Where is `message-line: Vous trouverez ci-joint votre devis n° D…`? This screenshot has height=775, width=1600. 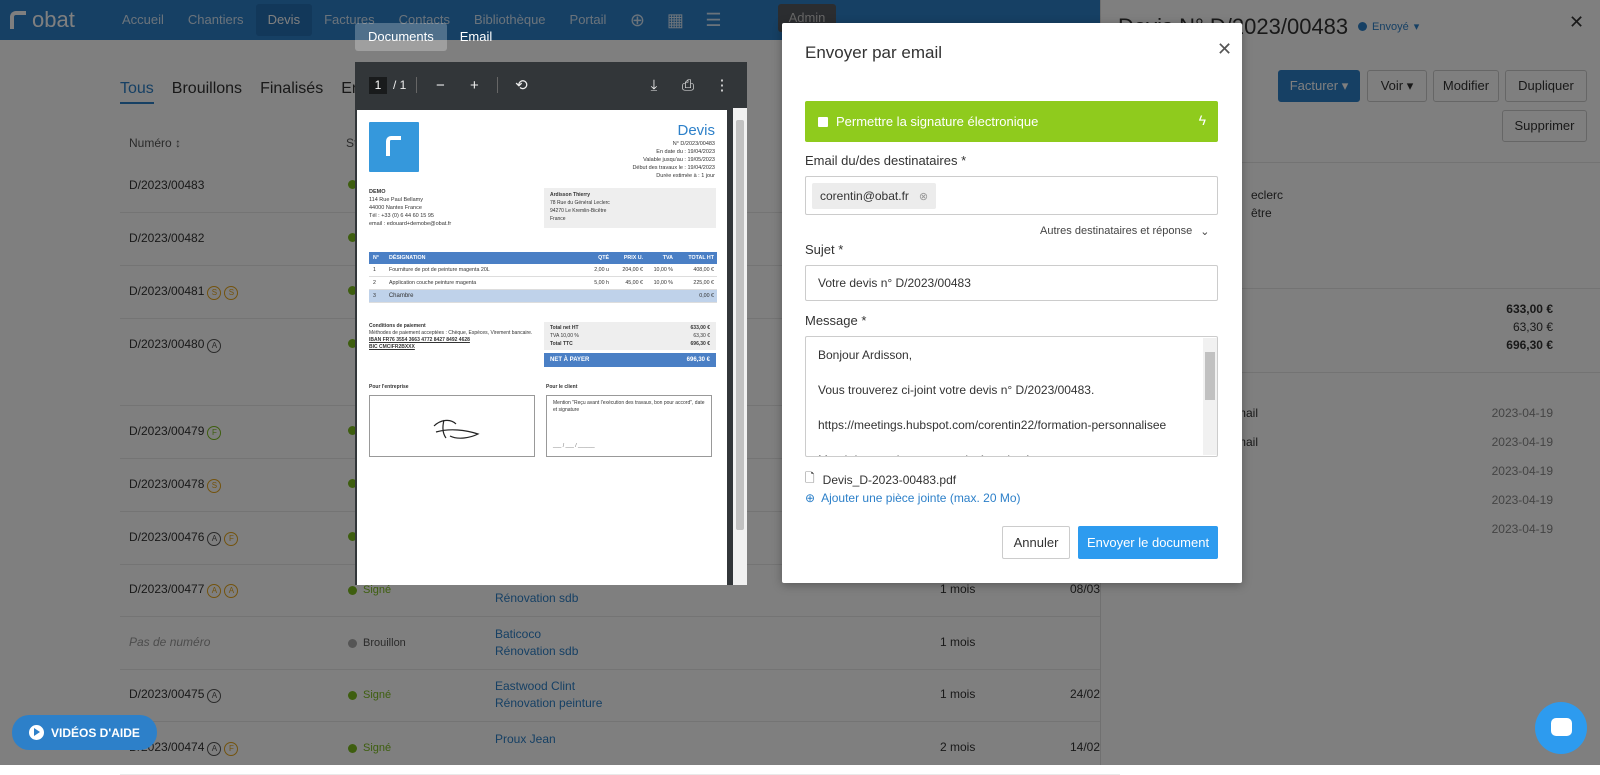
message-line: Vous trouverez ci-joint votre devis n° D… is located at coordinates (956, 390).